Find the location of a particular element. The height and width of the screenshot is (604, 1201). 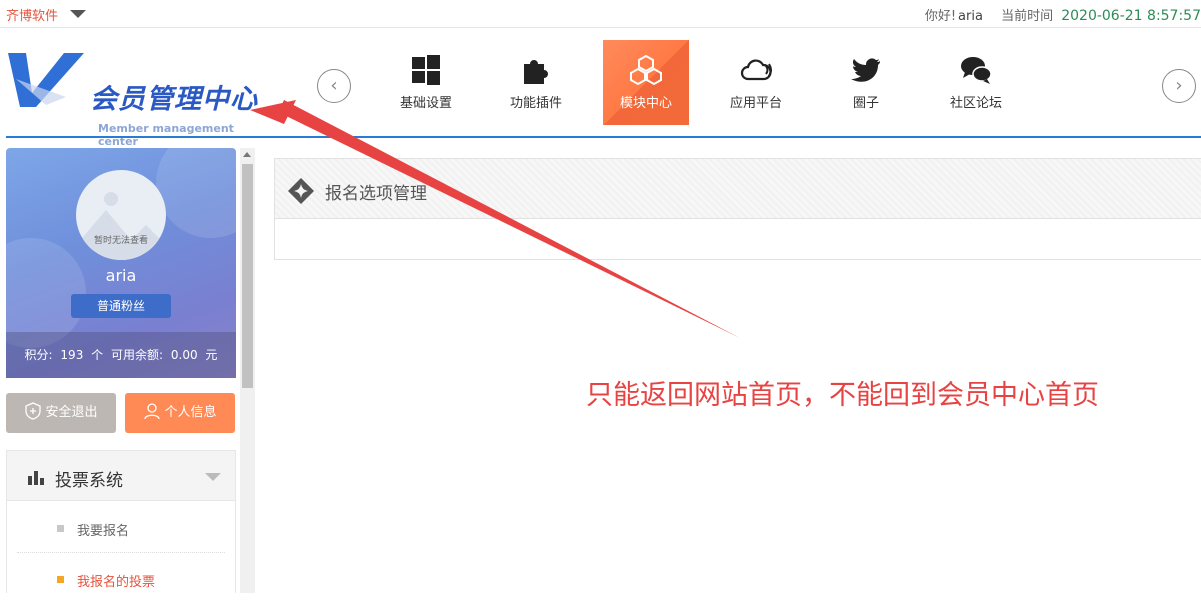

greeting-text: 你好! is located at coordinates (940, 16).